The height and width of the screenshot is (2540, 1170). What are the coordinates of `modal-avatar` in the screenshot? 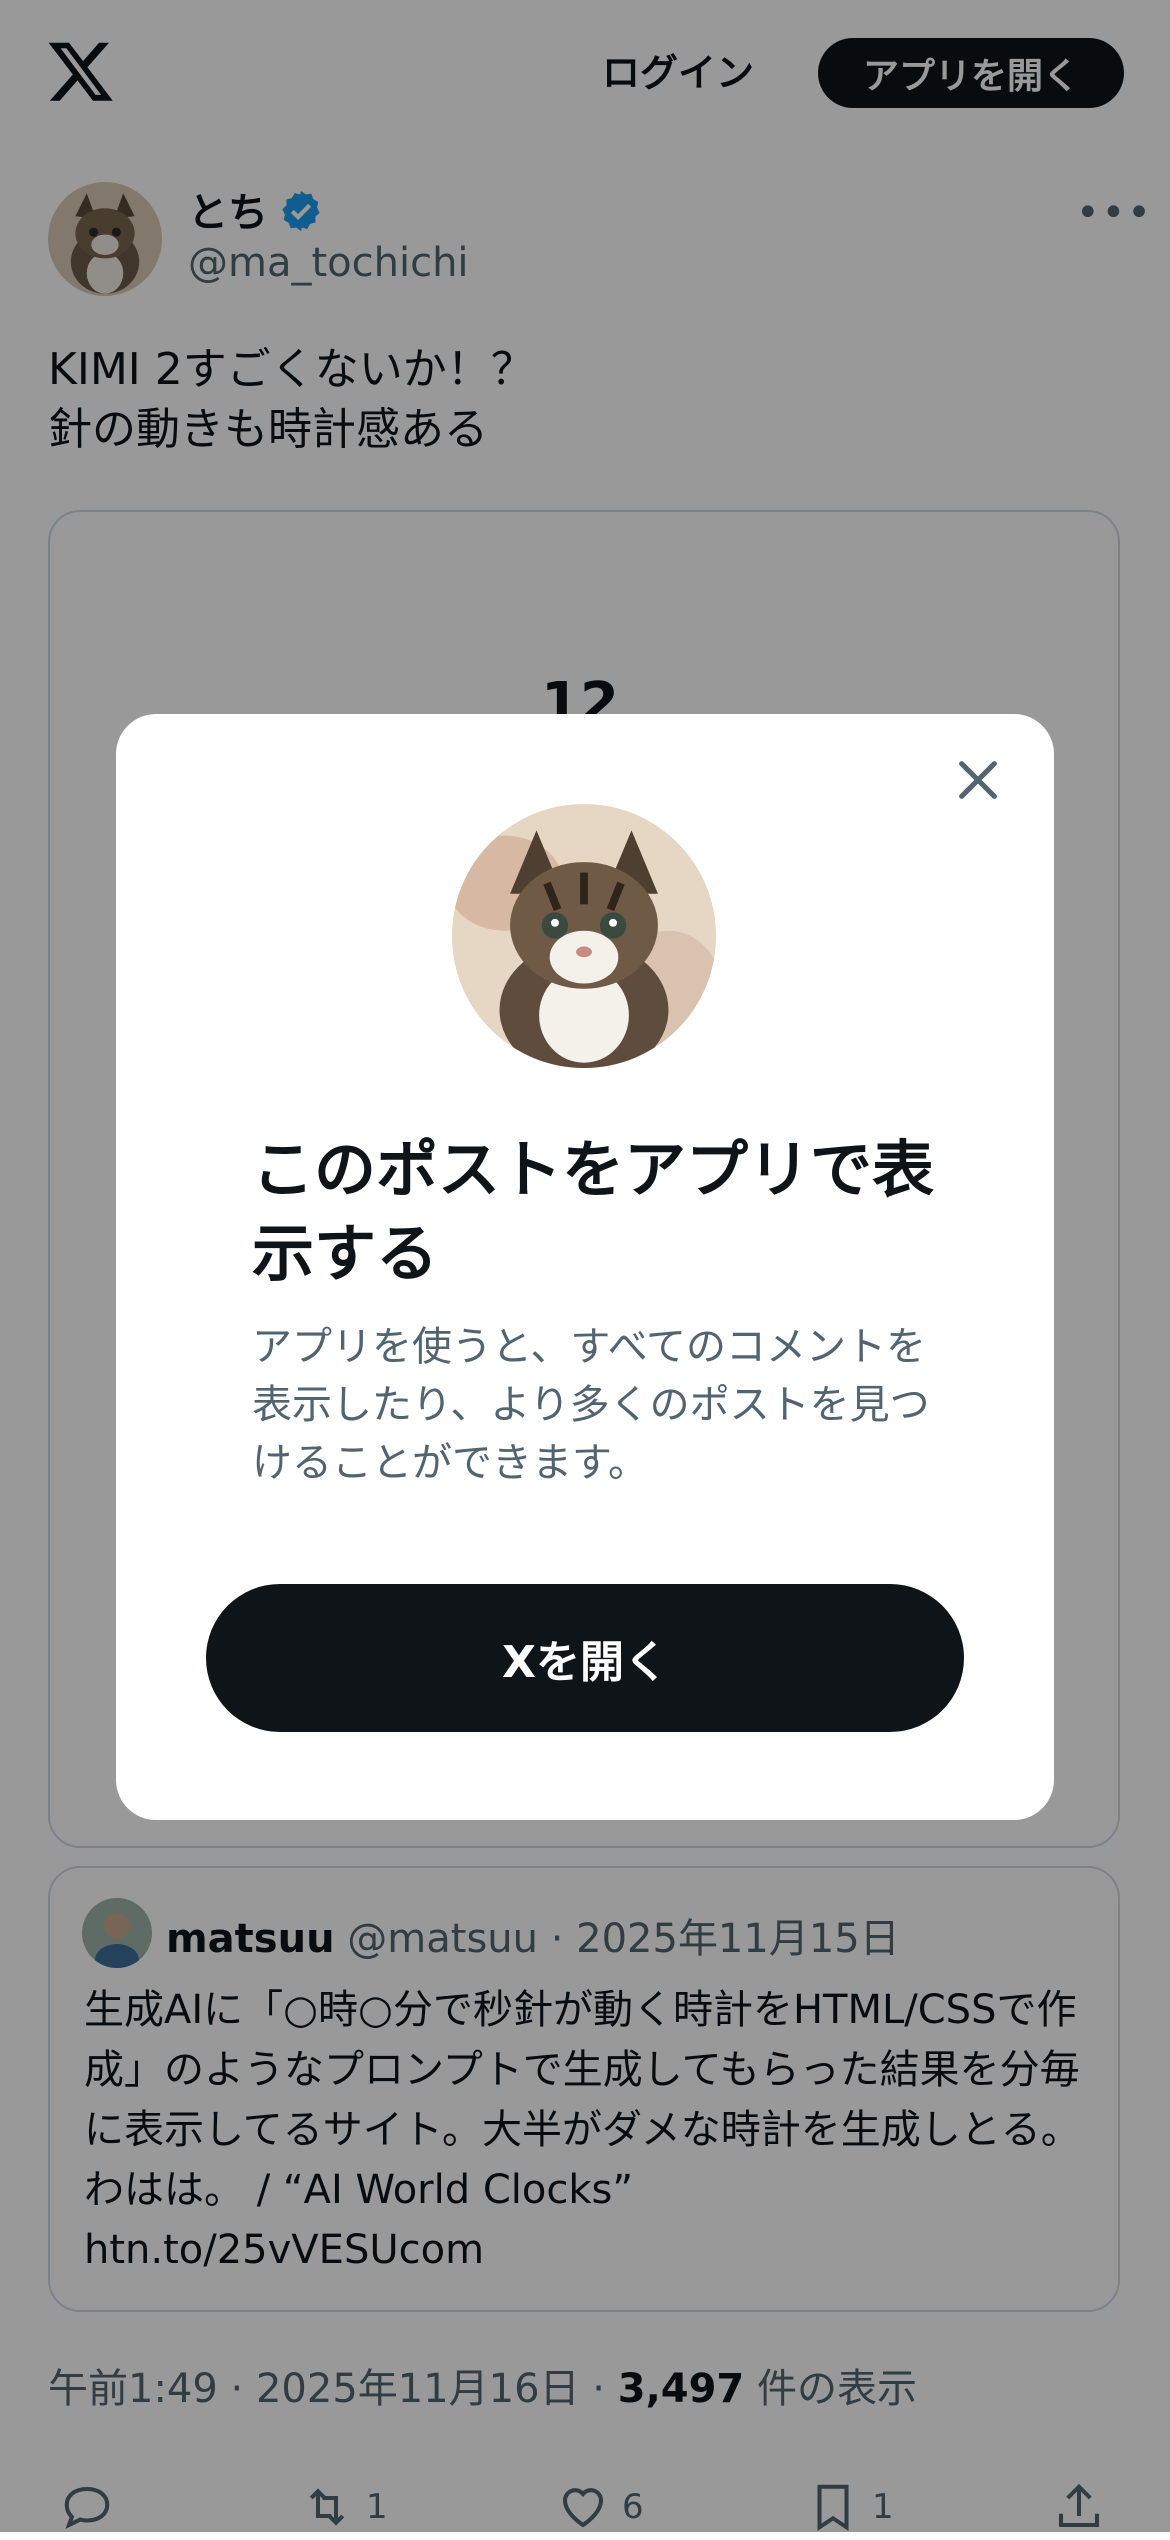 It's located at (584, 936).